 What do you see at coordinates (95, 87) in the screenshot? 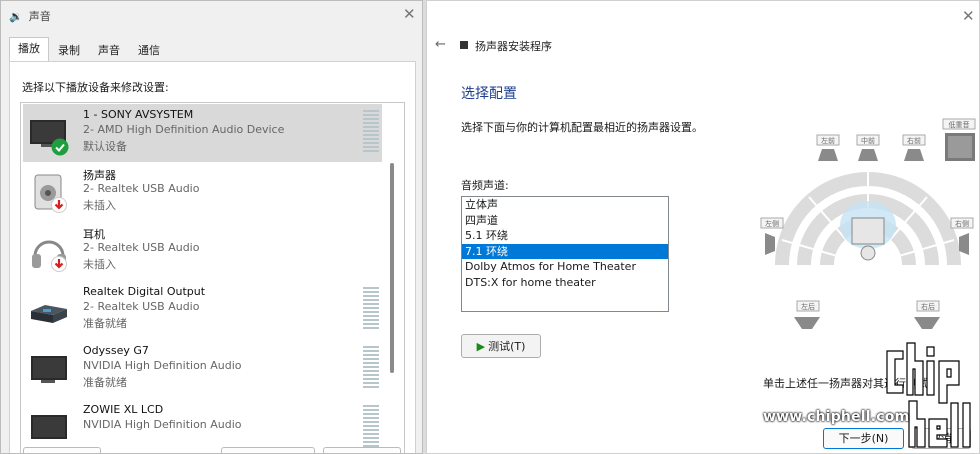
I see `playback-prompt: 选择以下播放设备来修改设置:` at bounding box center [95, 87].